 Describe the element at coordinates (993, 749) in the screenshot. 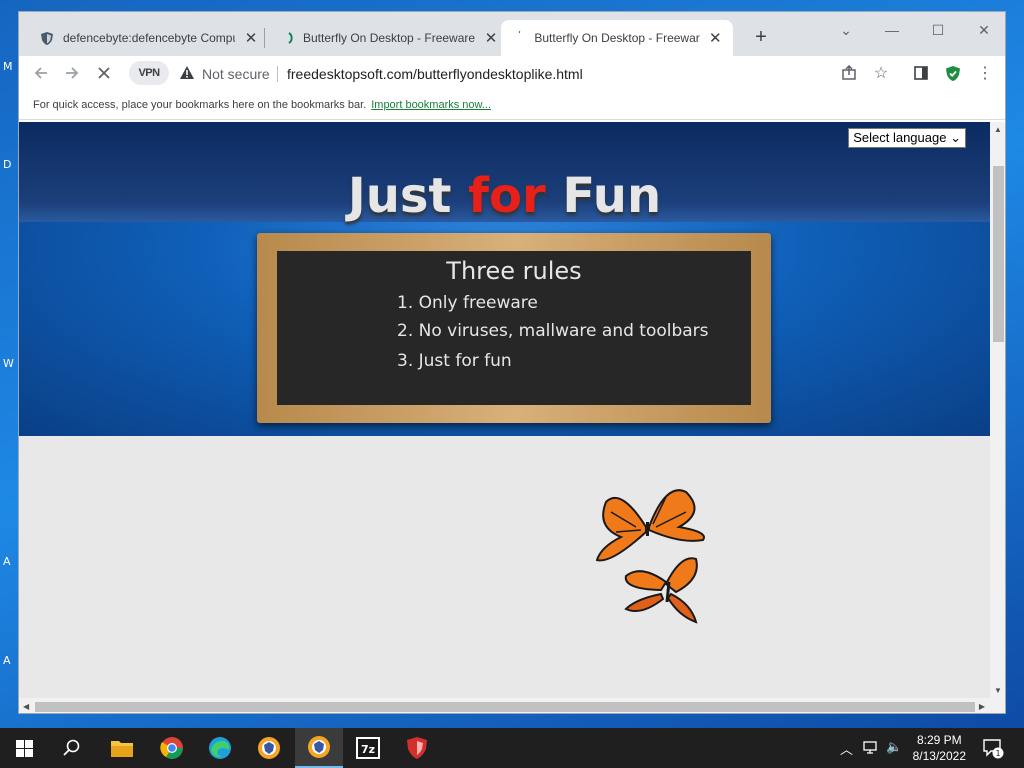

I see `notification-icon: 1` at that location.